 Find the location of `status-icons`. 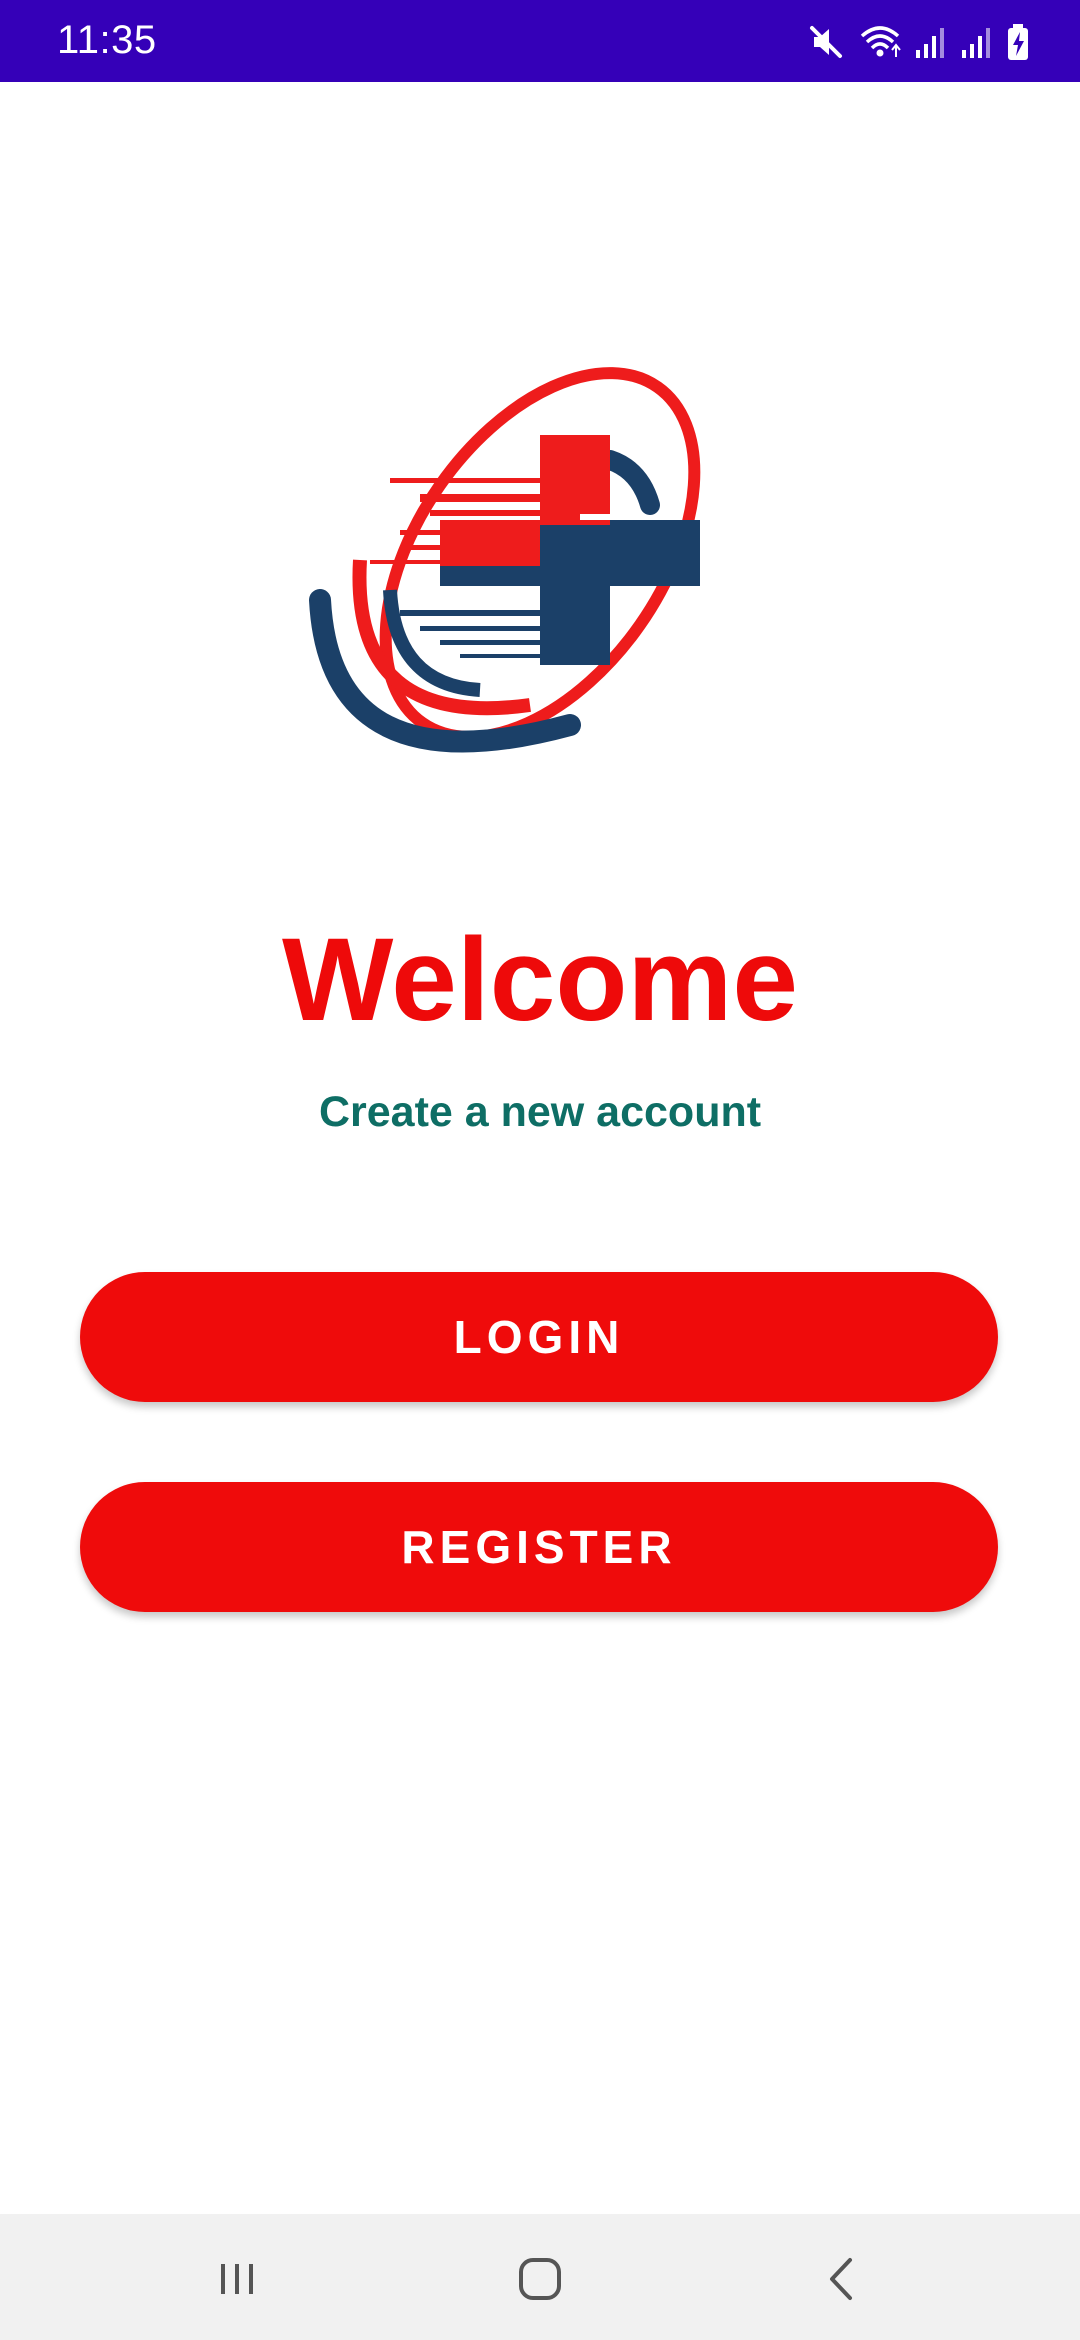

status-icons is located at coordinates (918, 42).